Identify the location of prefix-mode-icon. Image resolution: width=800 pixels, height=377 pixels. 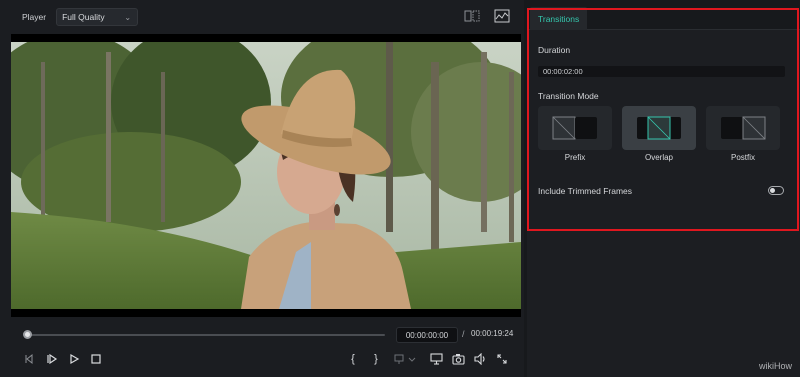
(574, 128).